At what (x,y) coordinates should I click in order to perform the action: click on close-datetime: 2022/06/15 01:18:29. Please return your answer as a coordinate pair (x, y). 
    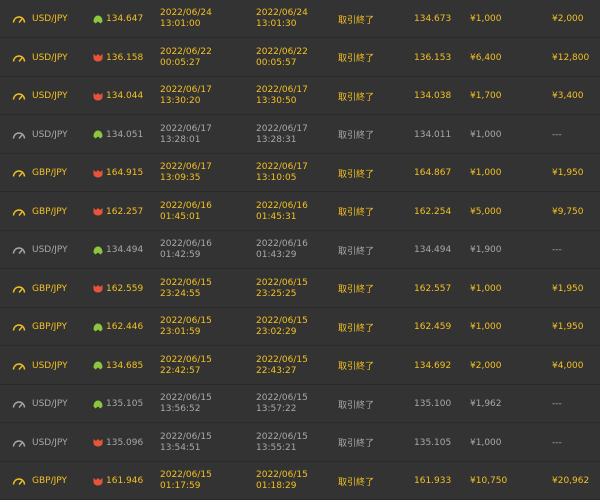
    Looking at the image, I should click on (282, 481).